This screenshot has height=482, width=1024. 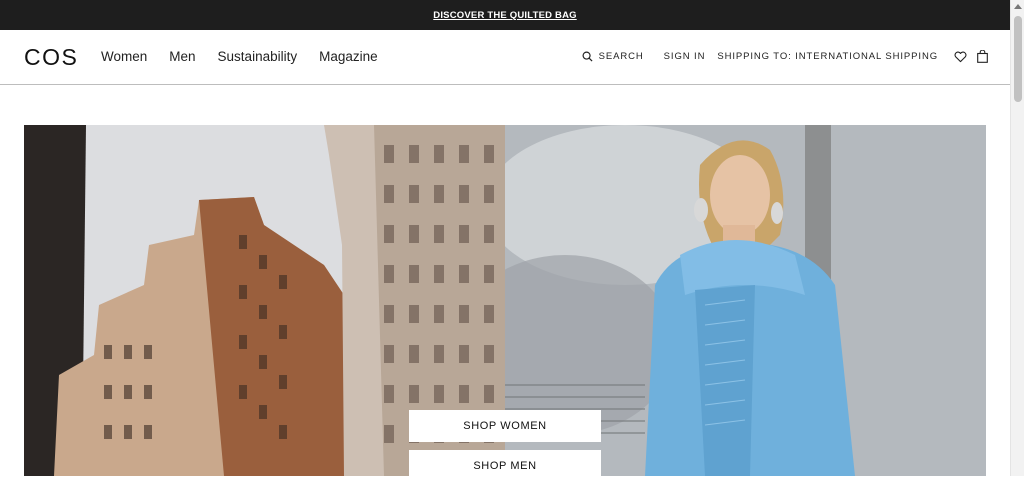 I want to click on sign-in-link: SIGN IN, so click(x=685, y=56).